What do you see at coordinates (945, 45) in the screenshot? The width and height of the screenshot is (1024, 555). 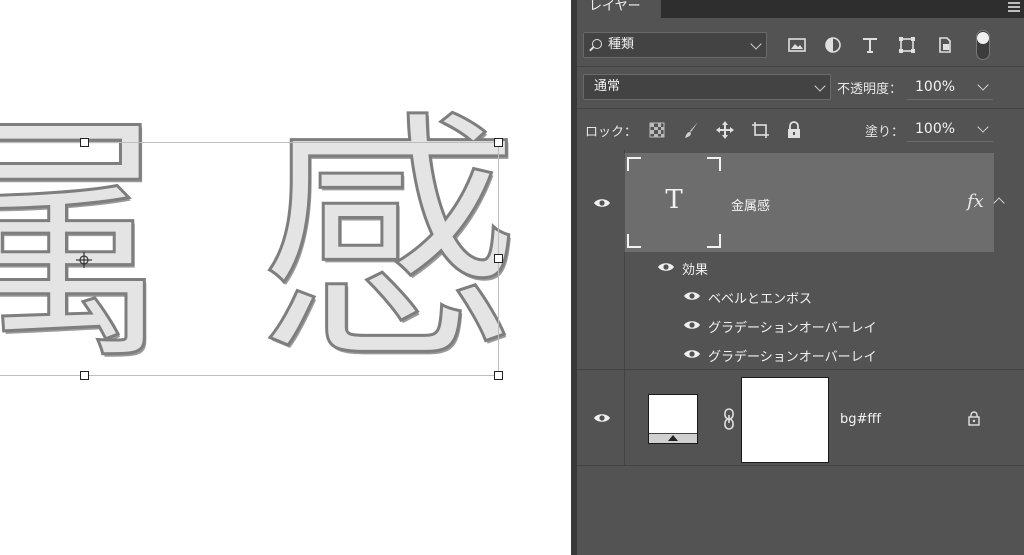 I see `smart-object-filter-icon` at bounding box center [945, 45].